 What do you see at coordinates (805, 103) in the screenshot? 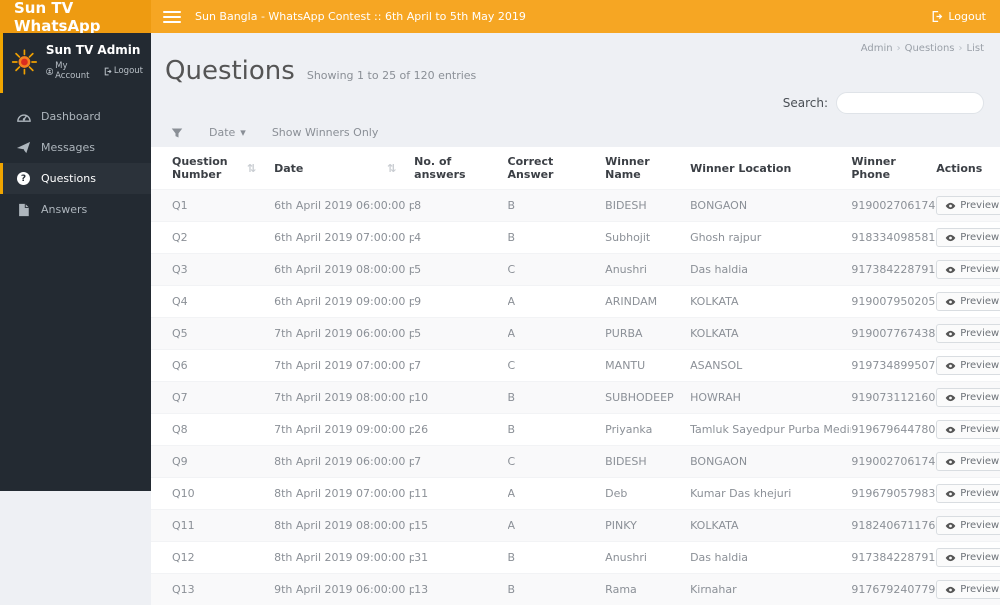
I see `search-label: Search:` at bounding box center [805, 103].